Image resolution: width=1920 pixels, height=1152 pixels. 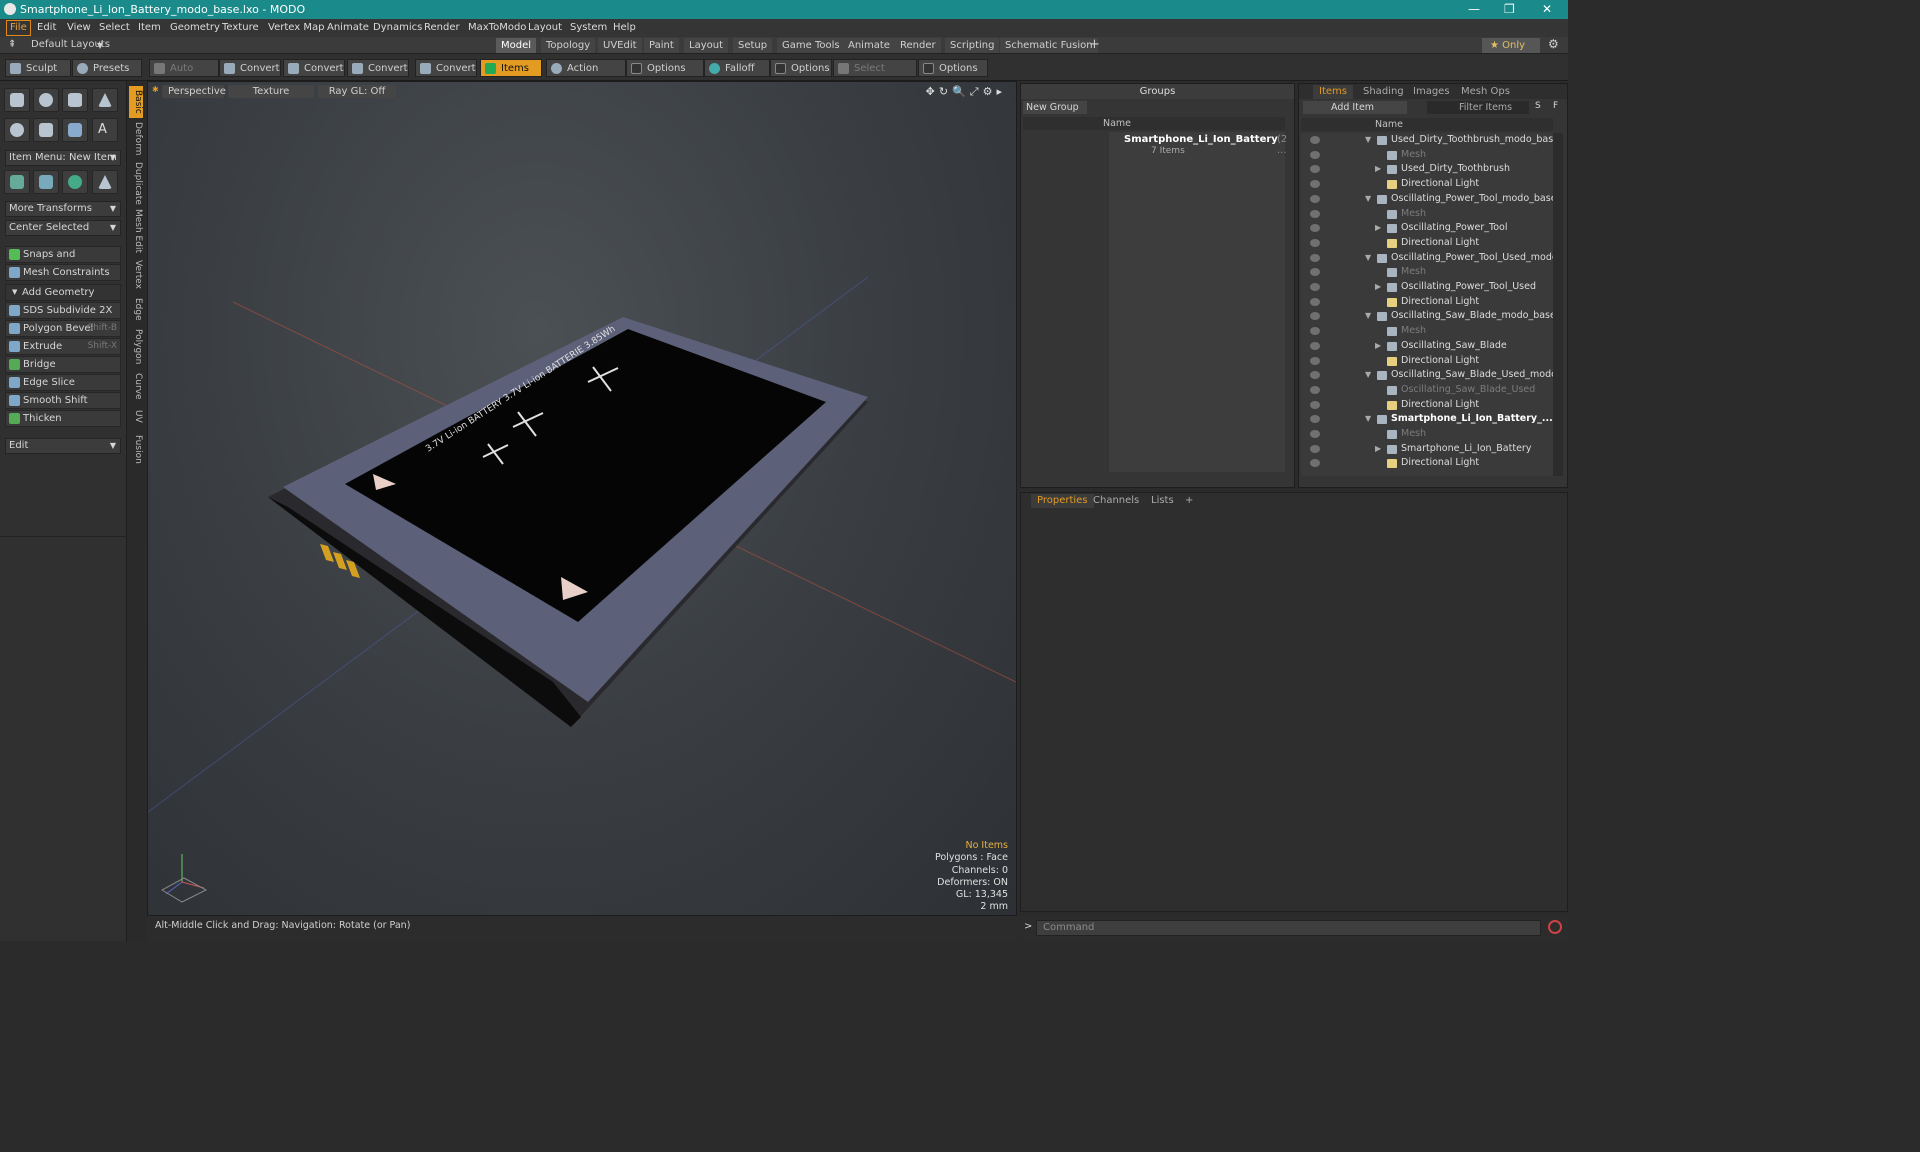 What do you see at coordinates (588, 27) in the screenshot?
I see `menu-system: System` at bounding box center [588, 27].